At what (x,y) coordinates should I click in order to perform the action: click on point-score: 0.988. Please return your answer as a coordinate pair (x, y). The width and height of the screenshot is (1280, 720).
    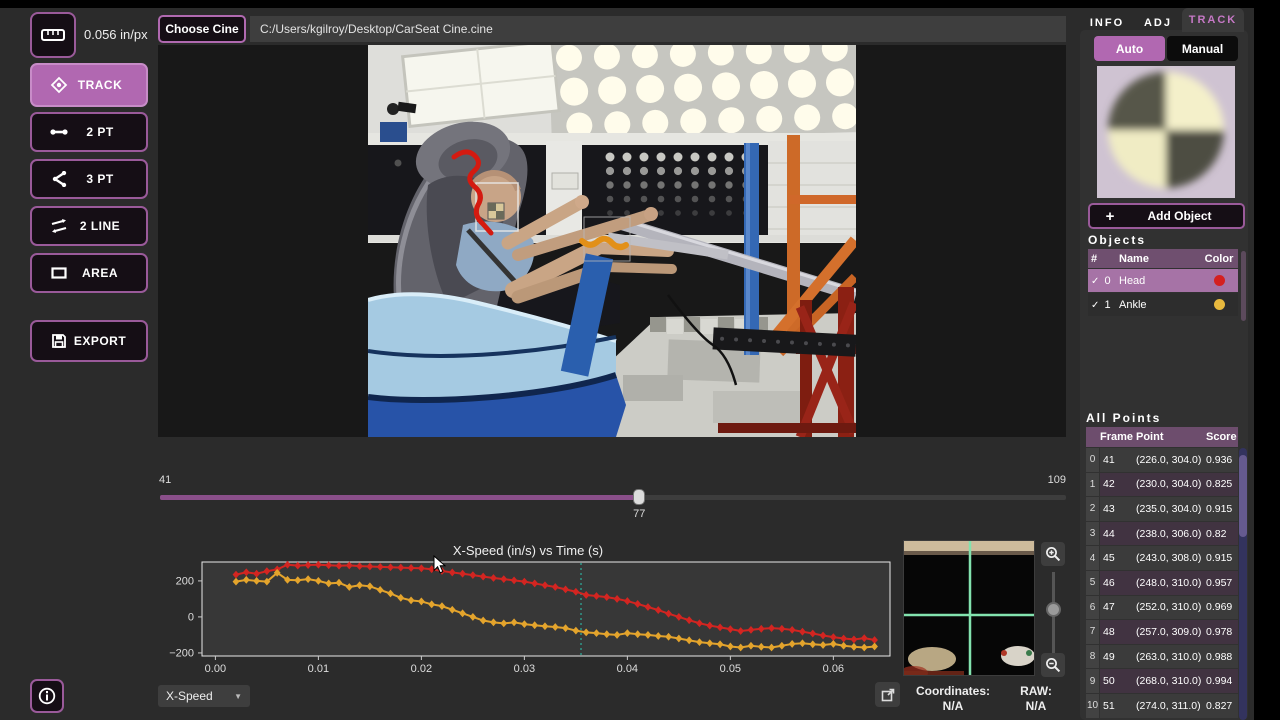
    Looking at the image, I should click on (1219, 656).